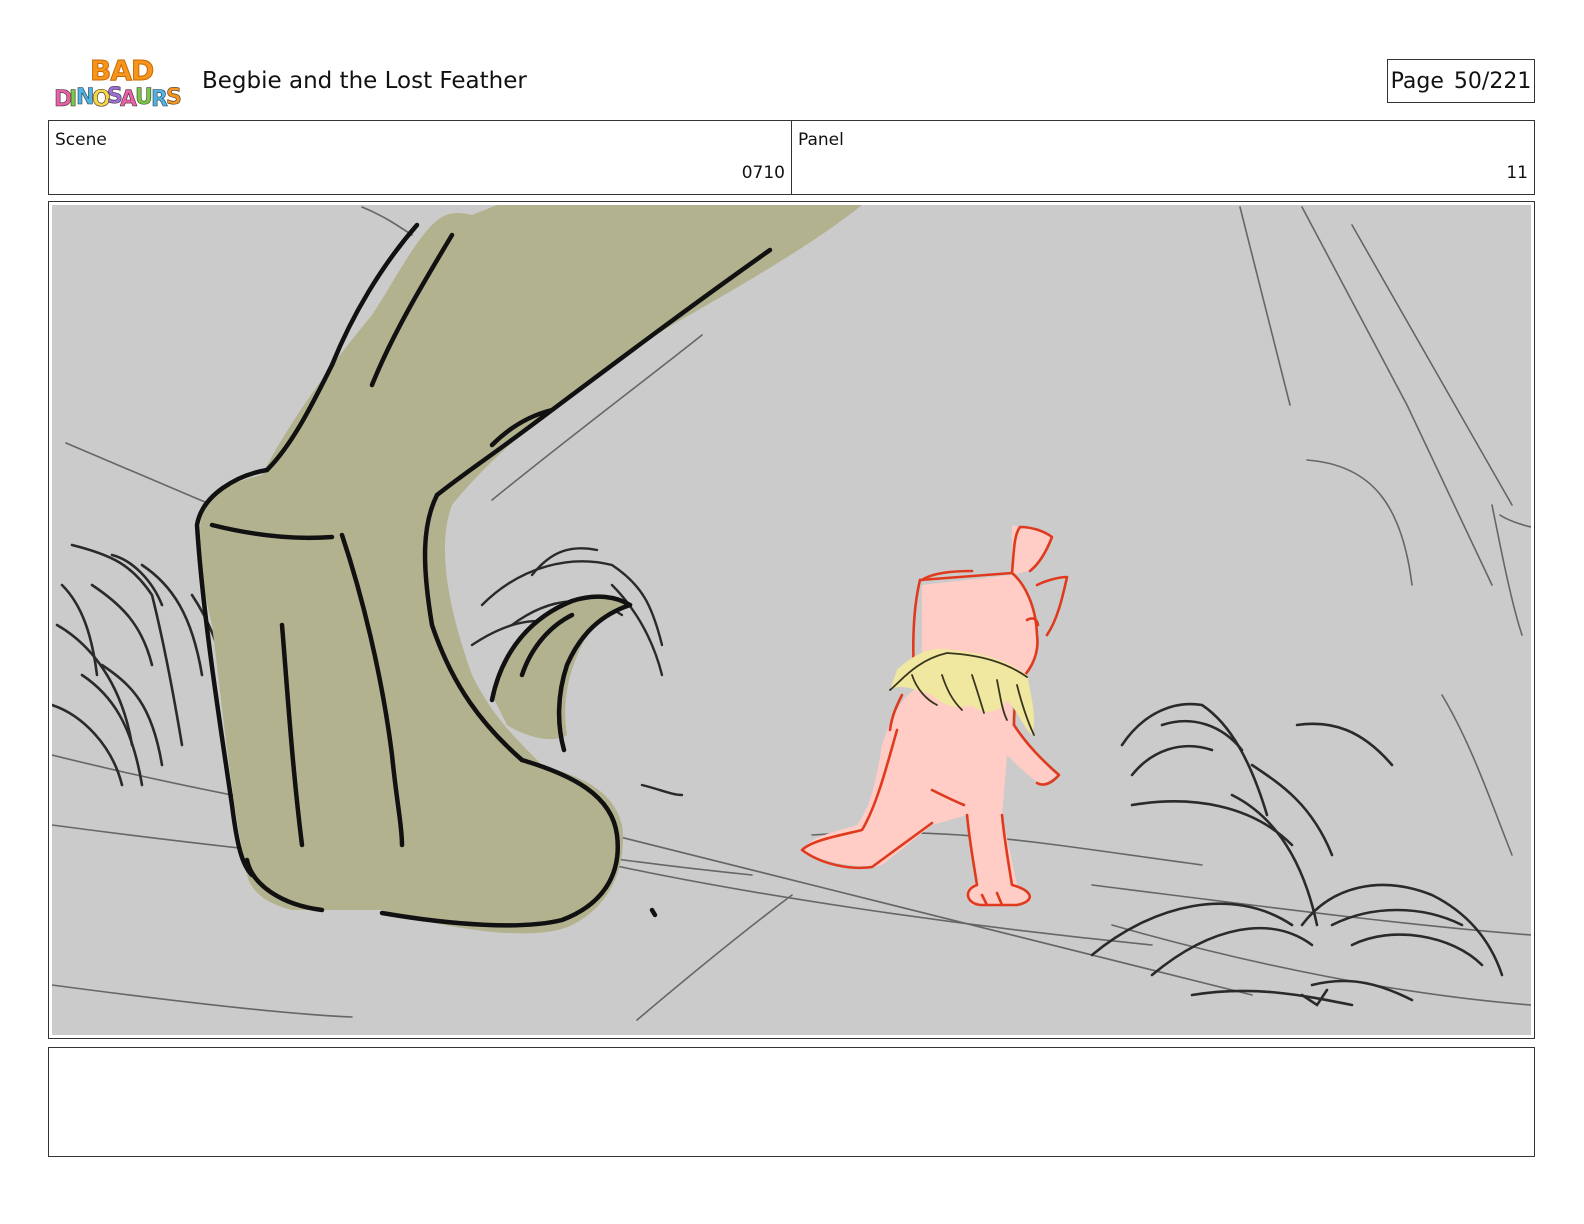 The image size is (1584, 1224). Describe the element at coordinates (821, 140) in the screenshot. I see `panel-label: Panel` at that location.